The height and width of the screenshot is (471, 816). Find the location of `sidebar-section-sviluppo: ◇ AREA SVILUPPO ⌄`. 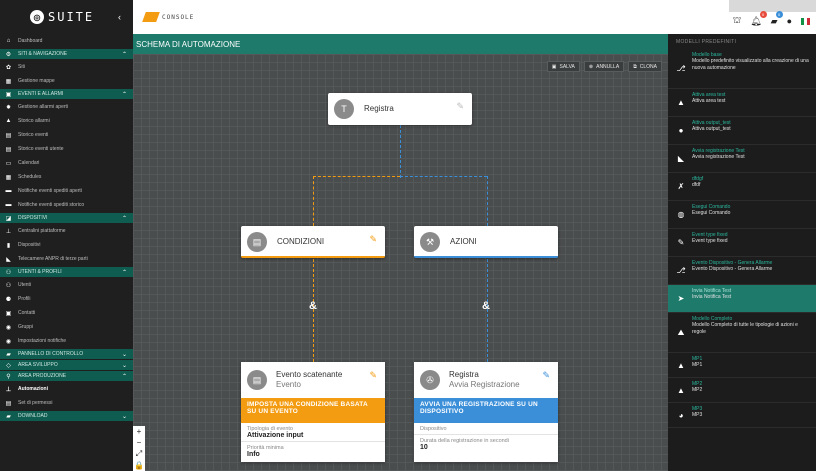

sidebar-section-sviluppo: ◇ AREA SVILUPPO ⌄ is located at coordinates (66, 365).